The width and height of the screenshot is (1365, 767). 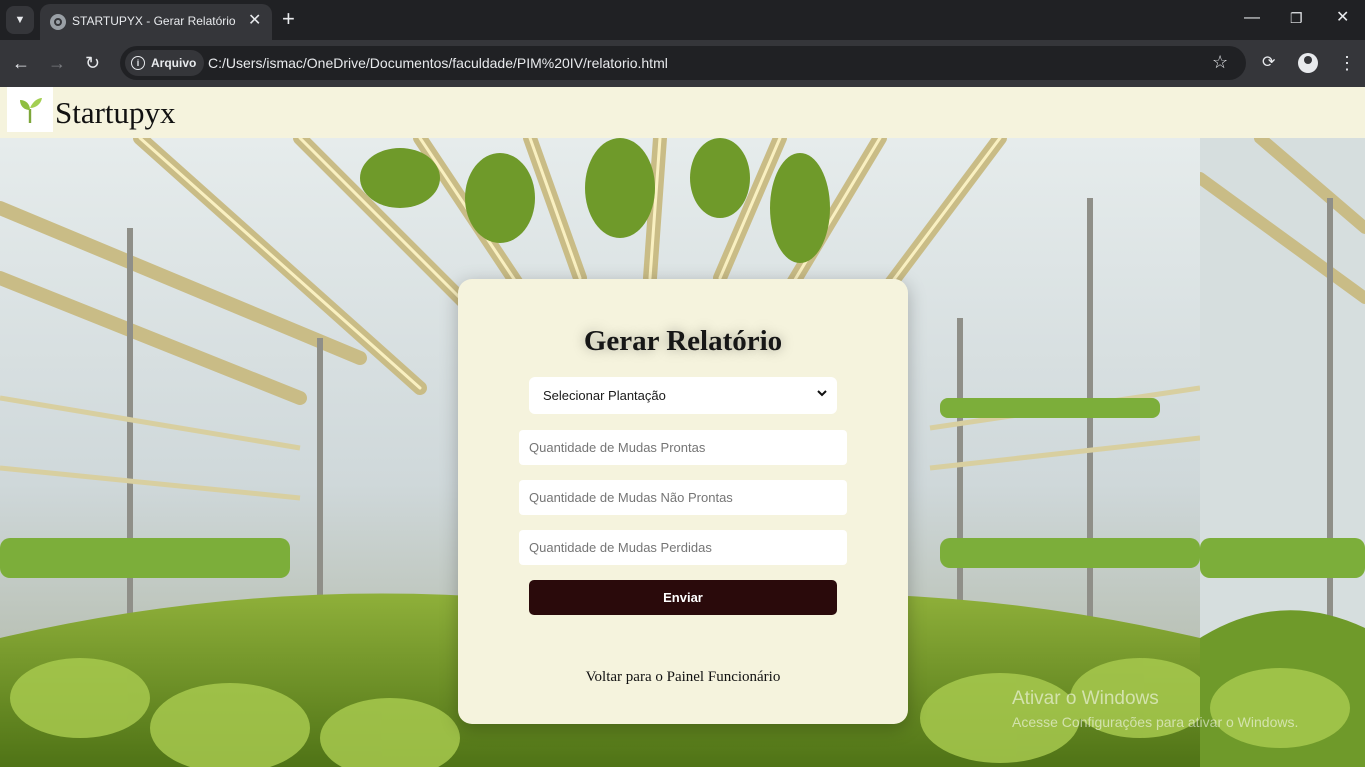 I want to click on browser-tab-active: STARTUPYX - Gerar Relatório ✕, so click(x=156, y=22).